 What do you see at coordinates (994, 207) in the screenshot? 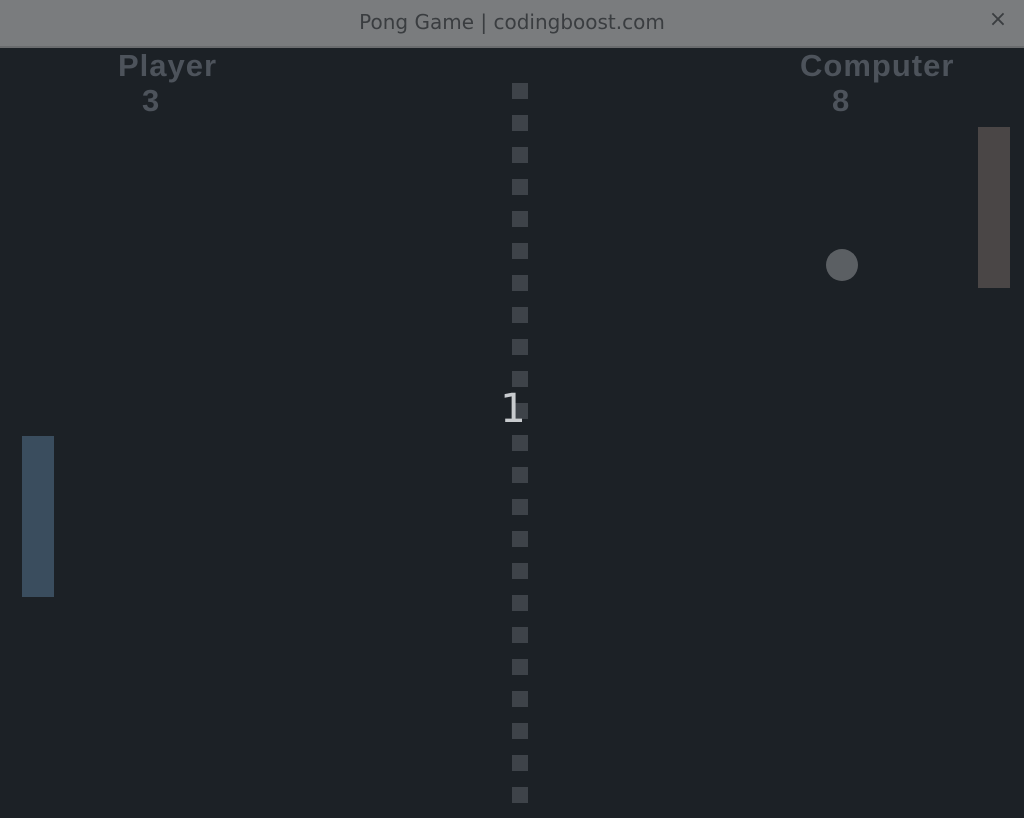
I see `computer-paddle` at bounding box center [994, 207].